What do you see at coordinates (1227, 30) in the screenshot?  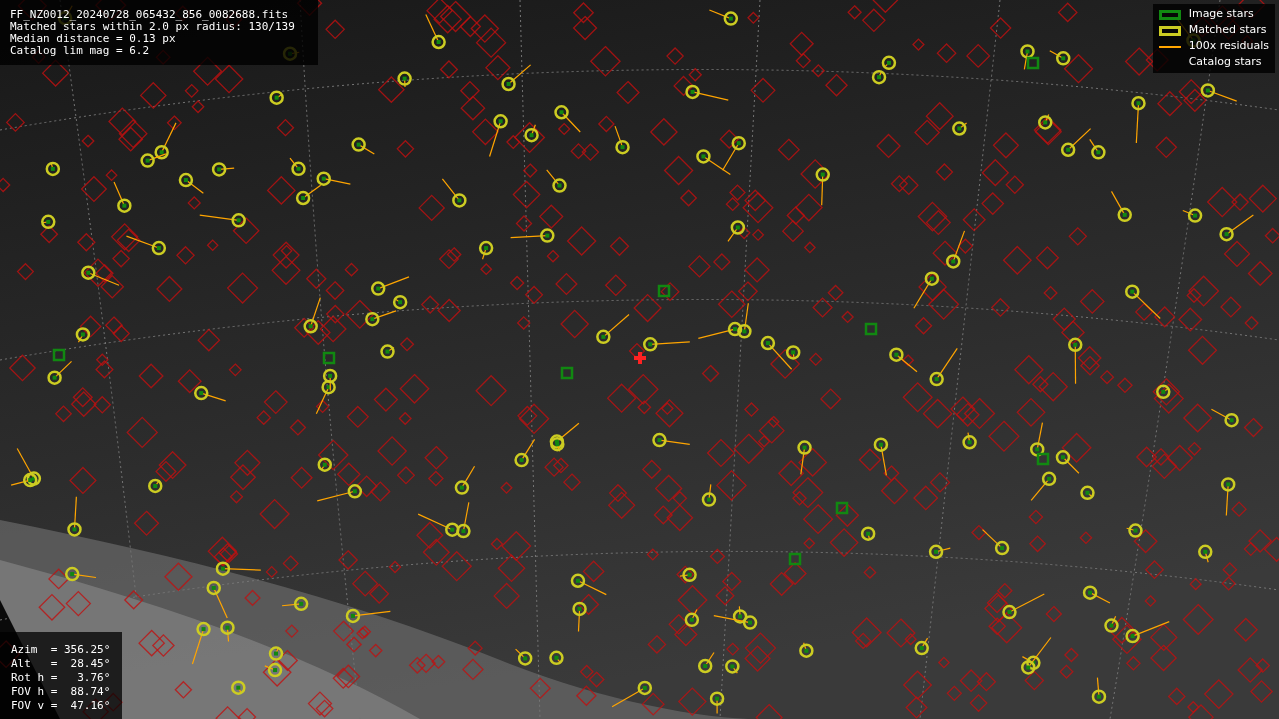 I see `legend-label: Matched stars` at bounding box center [1227, 30].